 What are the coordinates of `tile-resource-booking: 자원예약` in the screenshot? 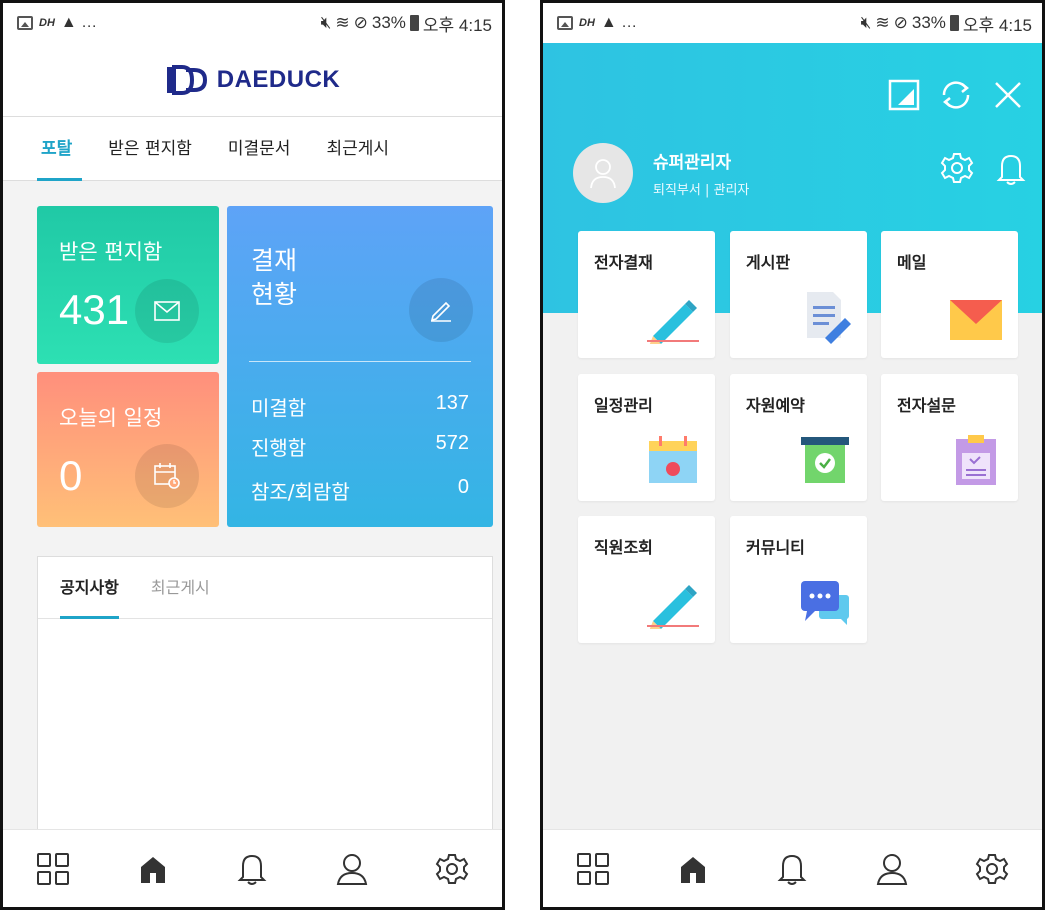 It's located at (798, 437).